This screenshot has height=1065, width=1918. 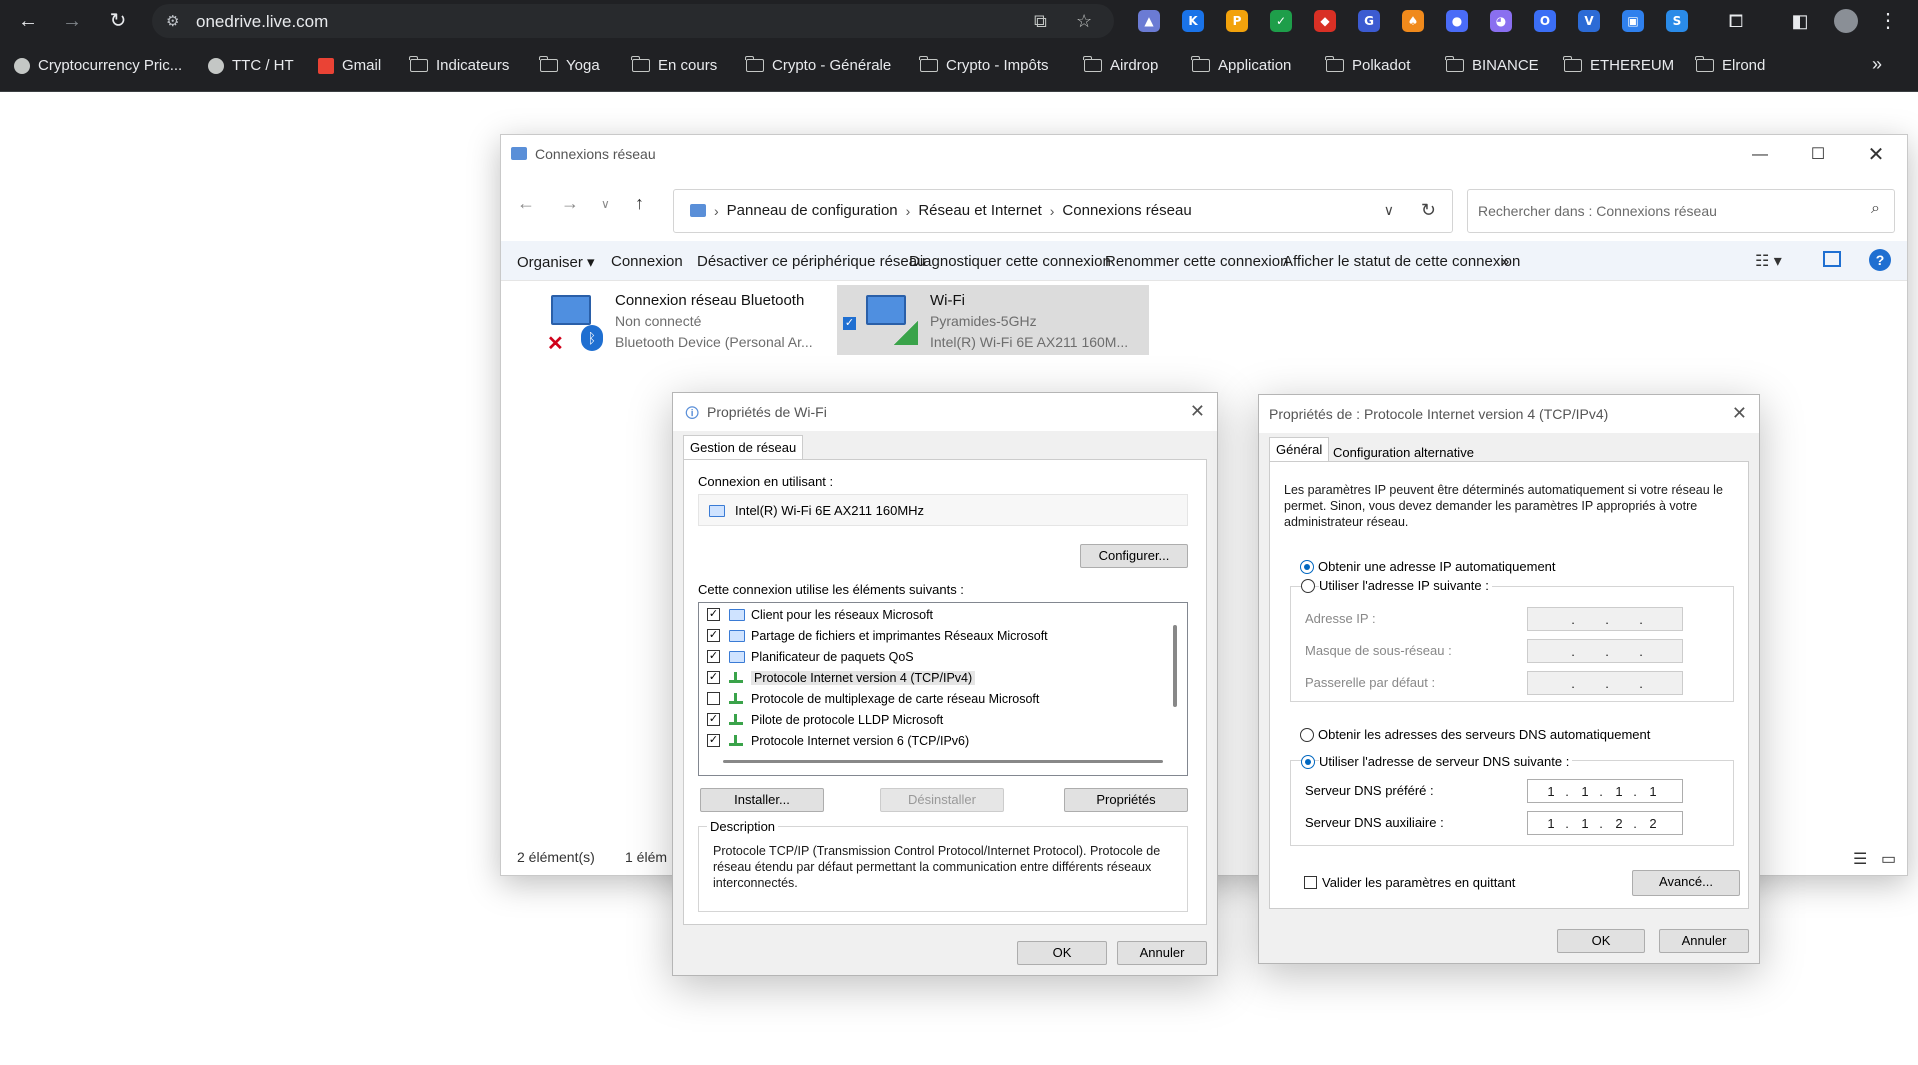 What do you see at coordinates (929, 678) in the screenshot?
I see `component-item: ✓ Protocole Internet version 4 (TCP/IPv4)` at bounding box center [929, 678].